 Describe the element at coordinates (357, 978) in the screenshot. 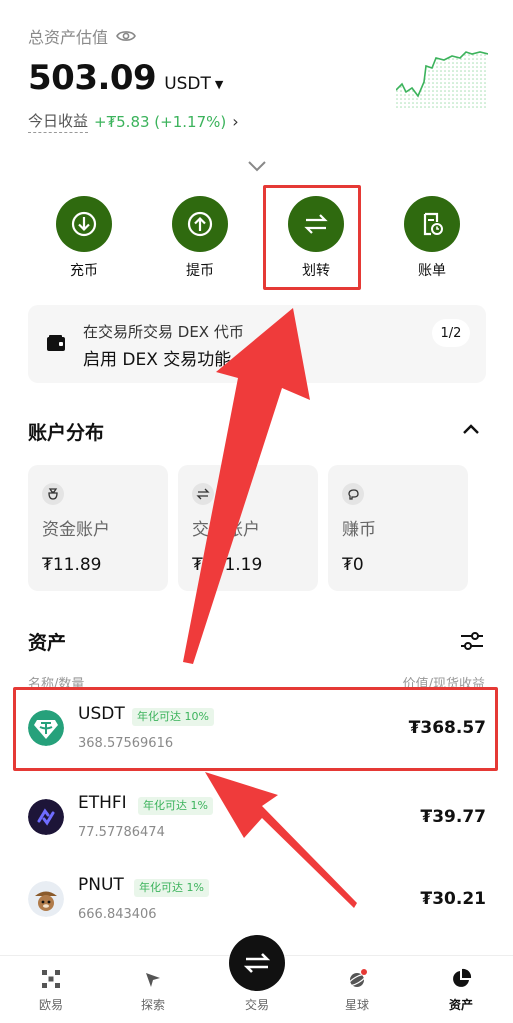

I see `planet-icon` at that location.